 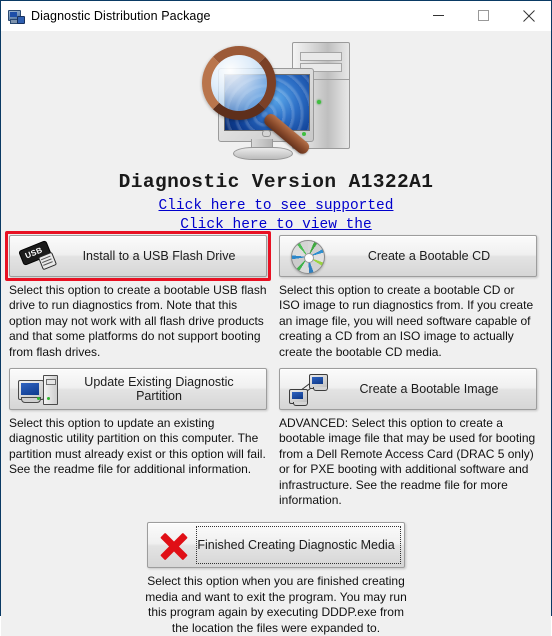 I want to click on install-usb-flash-drive-button: Install to a USB Flash Drive, so click(x=138, y=256).